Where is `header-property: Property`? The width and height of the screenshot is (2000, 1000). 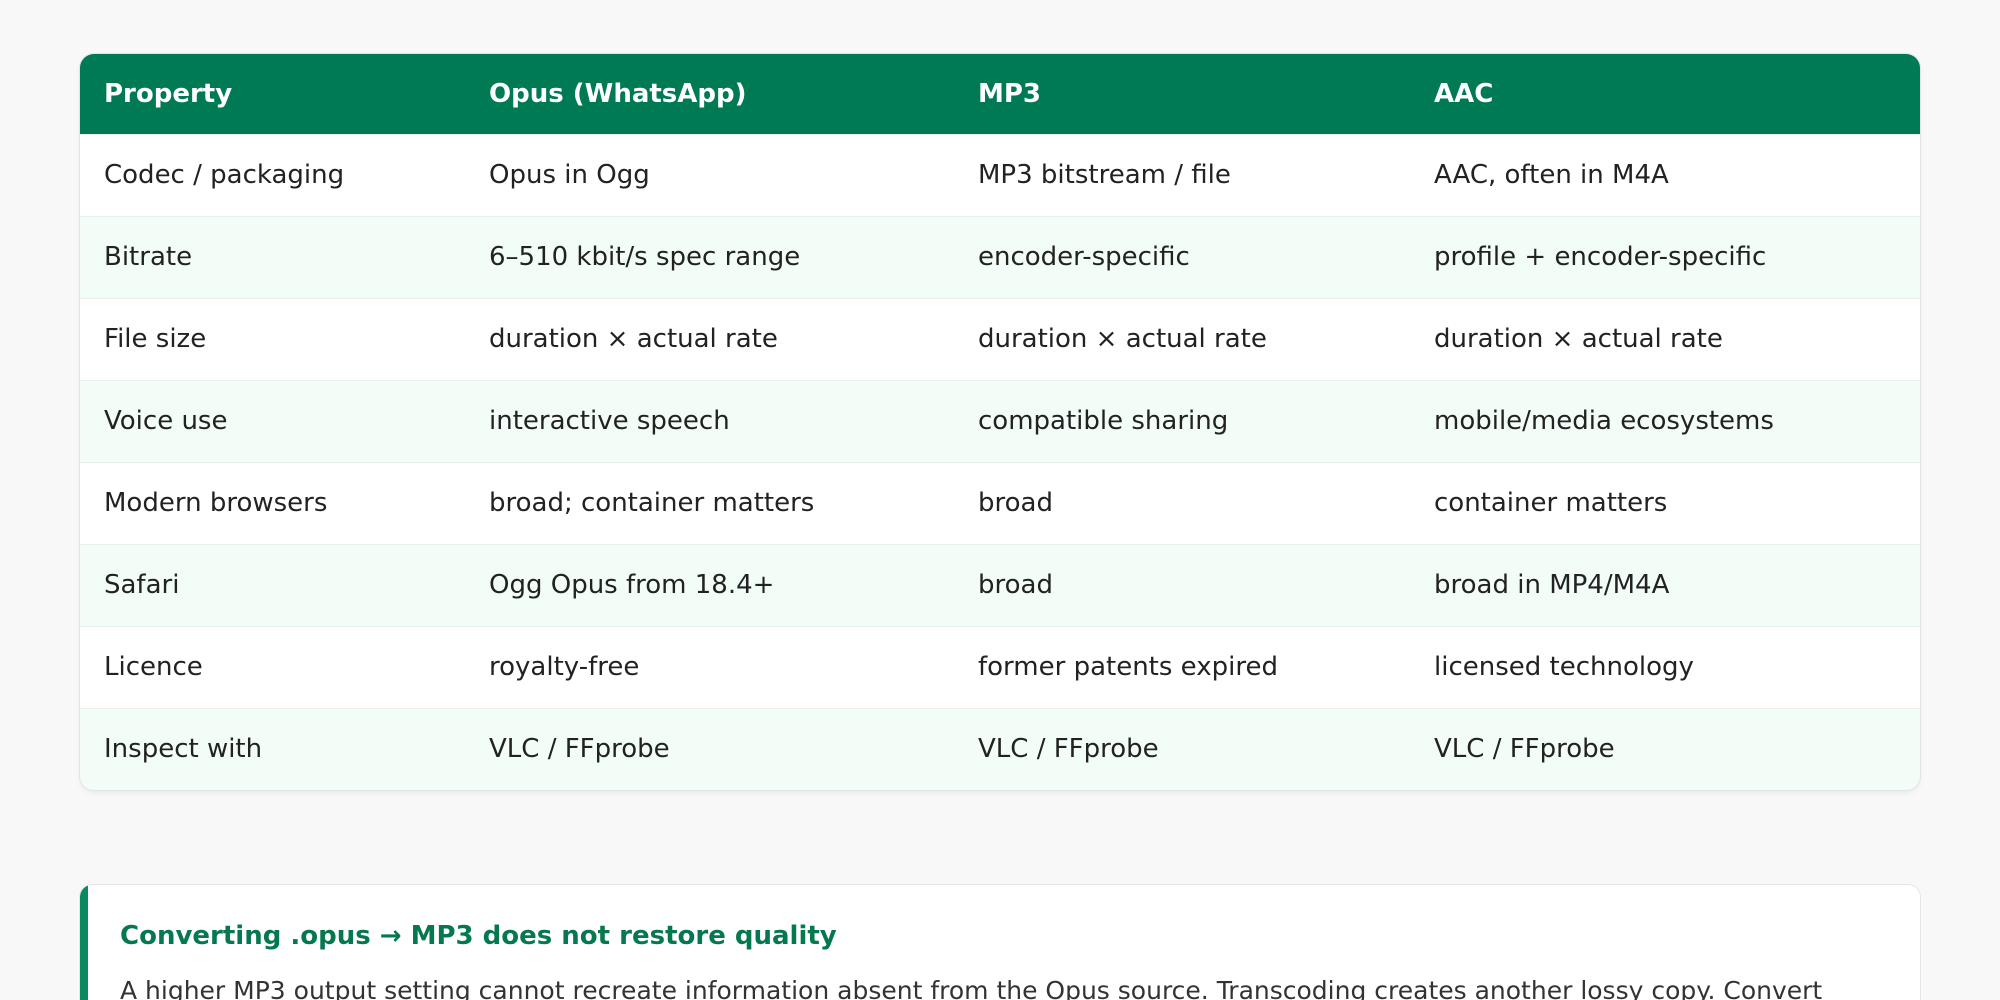
header-property: Property is located at coordinates (168, 93).